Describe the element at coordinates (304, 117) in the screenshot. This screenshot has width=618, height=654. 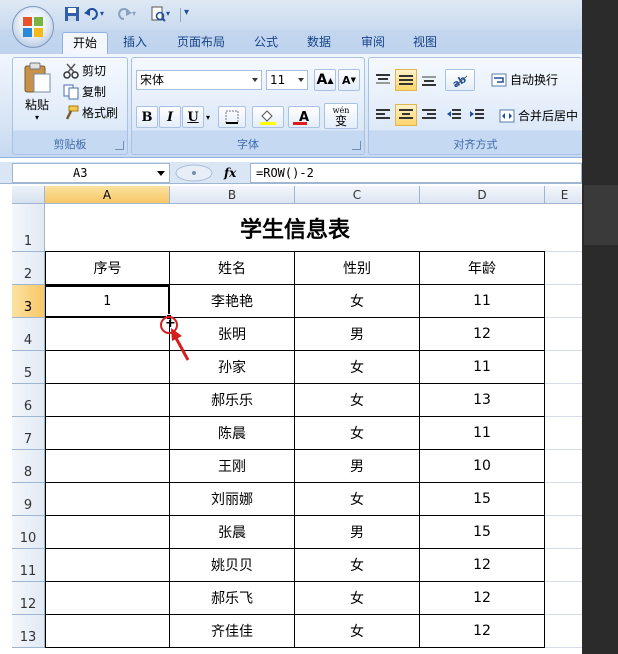
I see `font-color-button: A` at that location.